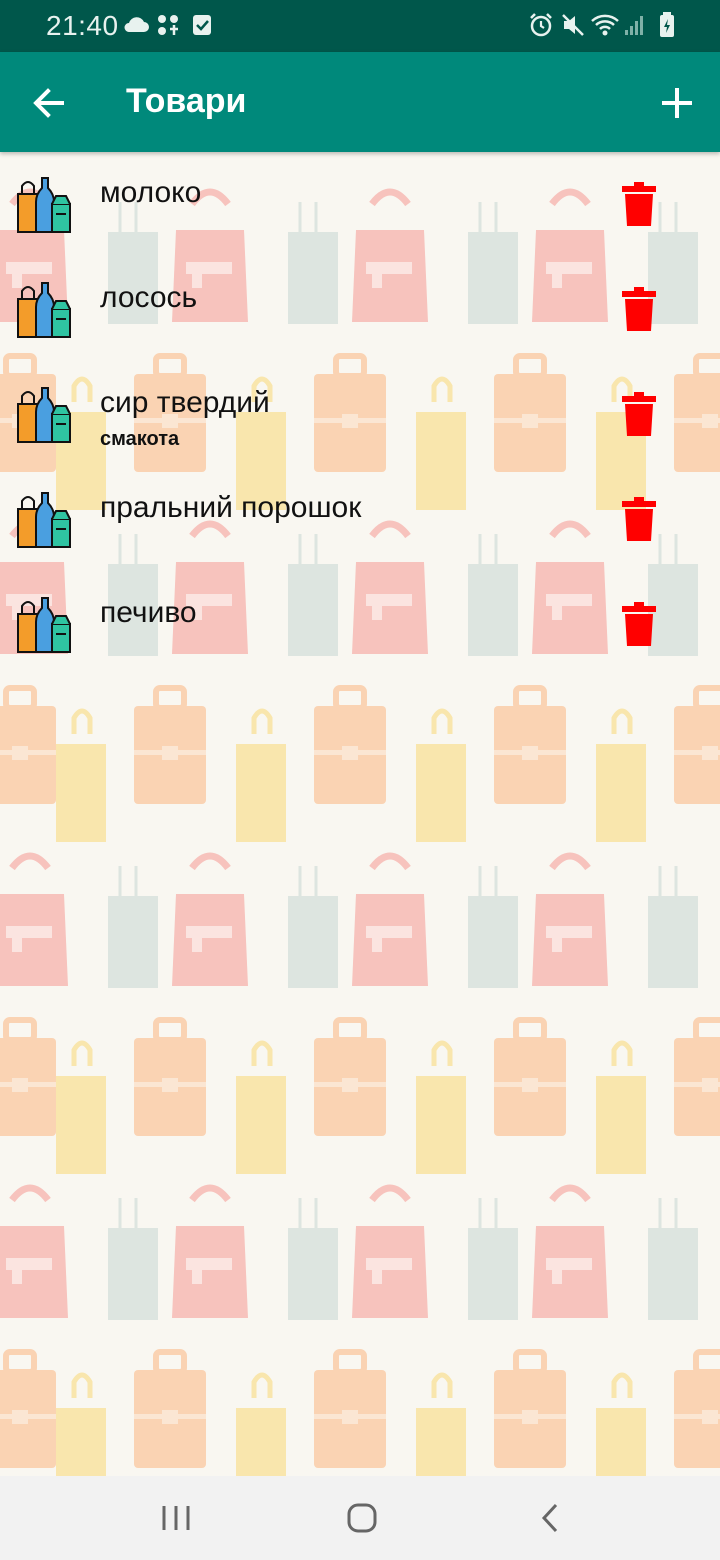 Image resolution: width=720 pixels, height=1560 pixels. Describe the element at coordinates (140, 439) in the screenshot. I see `item-subtitle: смакота` at that location.